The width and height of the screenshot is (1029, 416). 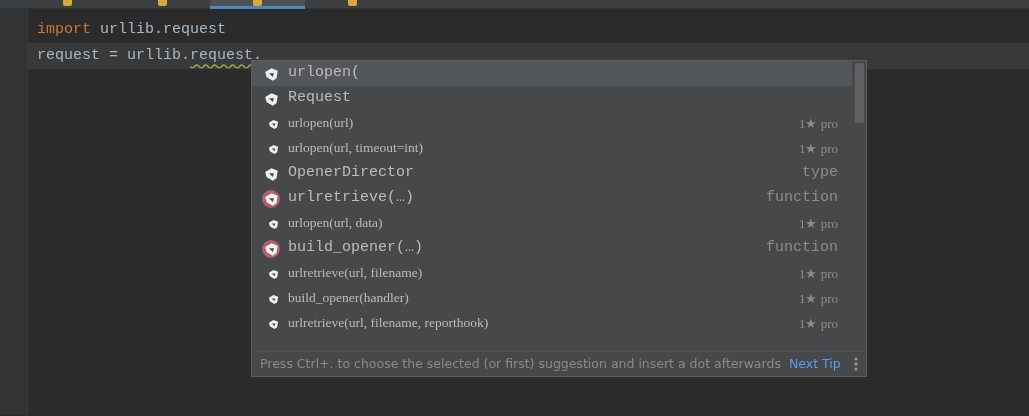 I want to click on completion-item: urlretrieve(…) function, so click(x=552, y=198).